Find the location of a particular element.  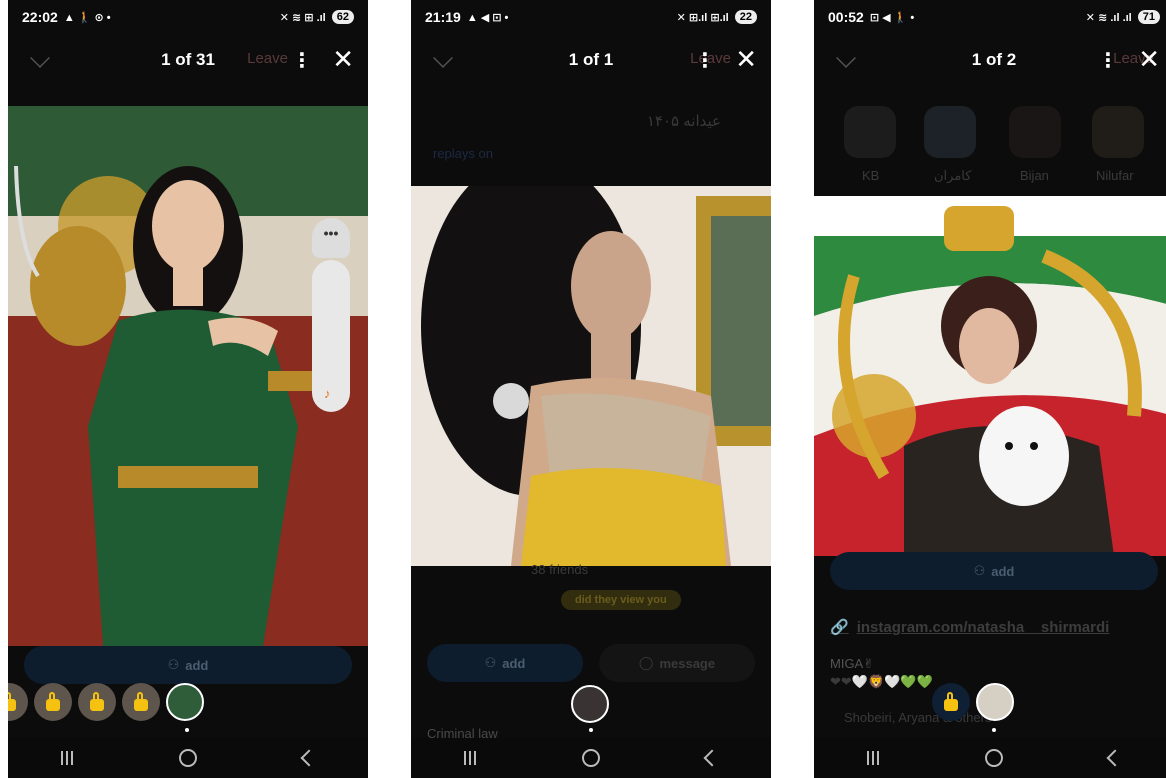

battery-badge: 62 is located at coordinates (342, 17).